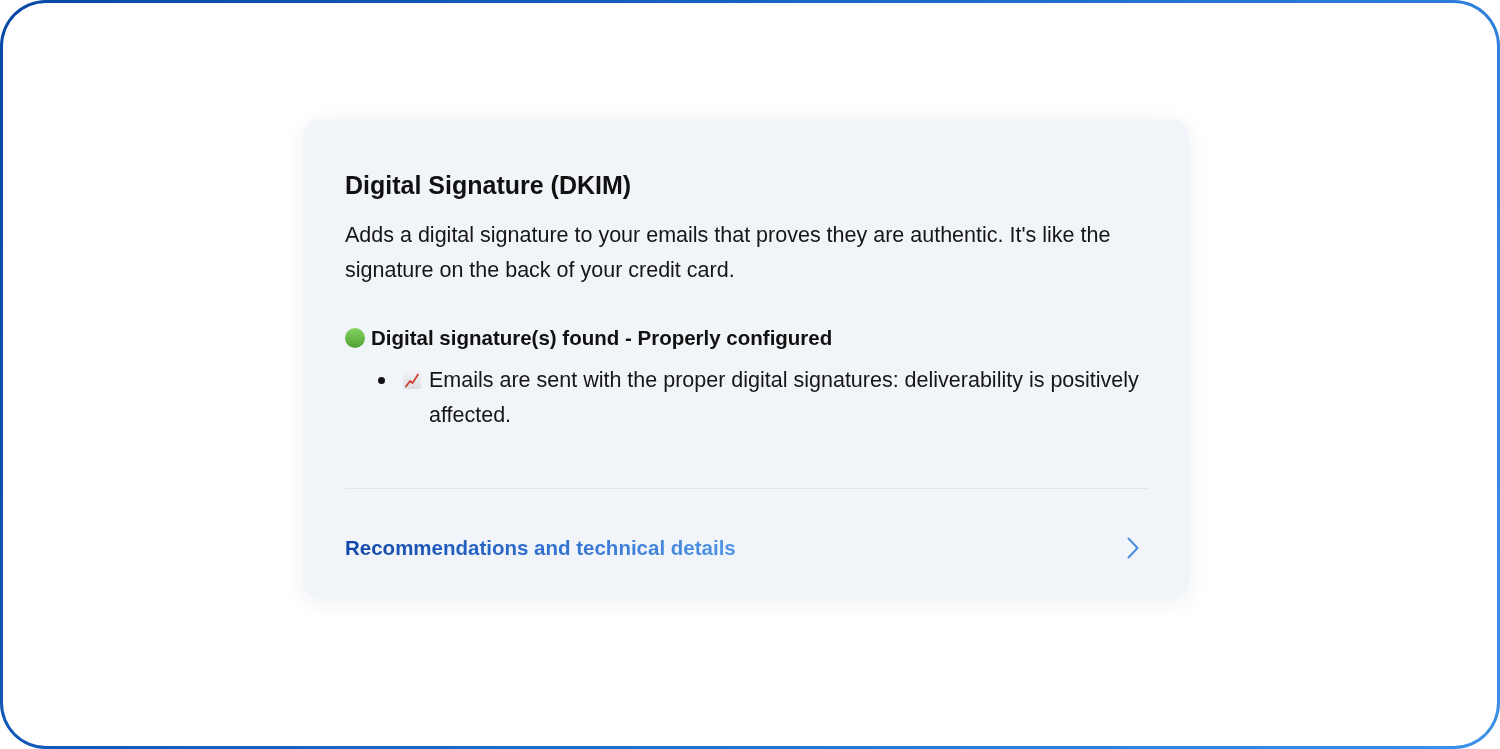  I want to click on point-text: Emails are sent with the proper digital signatures: deliverability is positively affected., so click(784, 398).